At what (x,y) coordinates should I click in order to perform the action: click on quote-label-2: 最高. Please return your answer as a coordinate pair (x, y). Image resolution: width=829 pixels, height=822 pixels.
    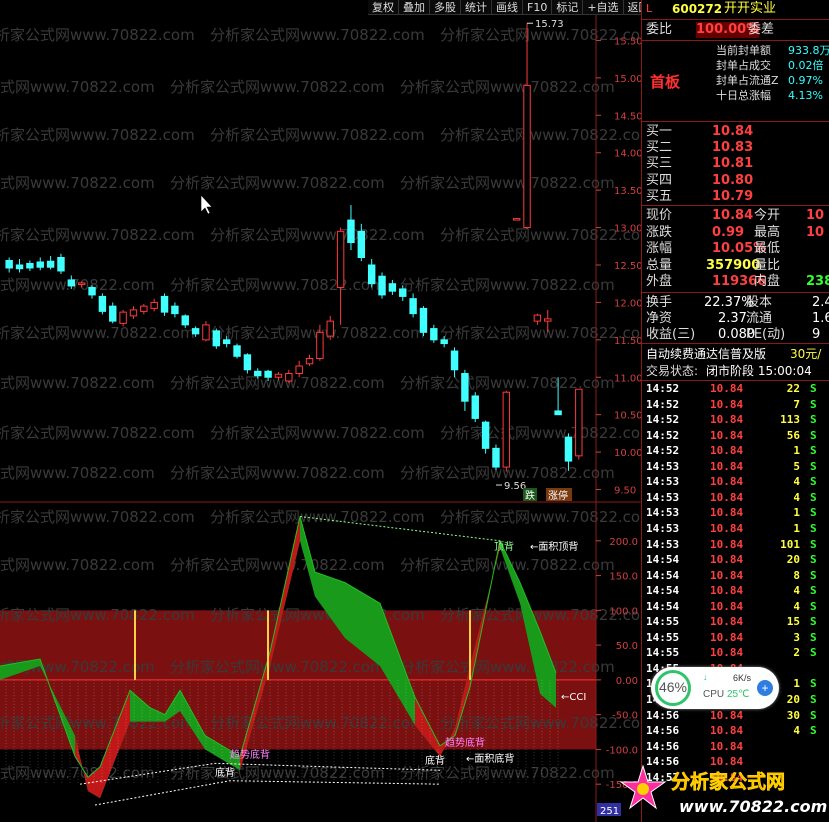
    Looking at the image, I should click on (767, 232).